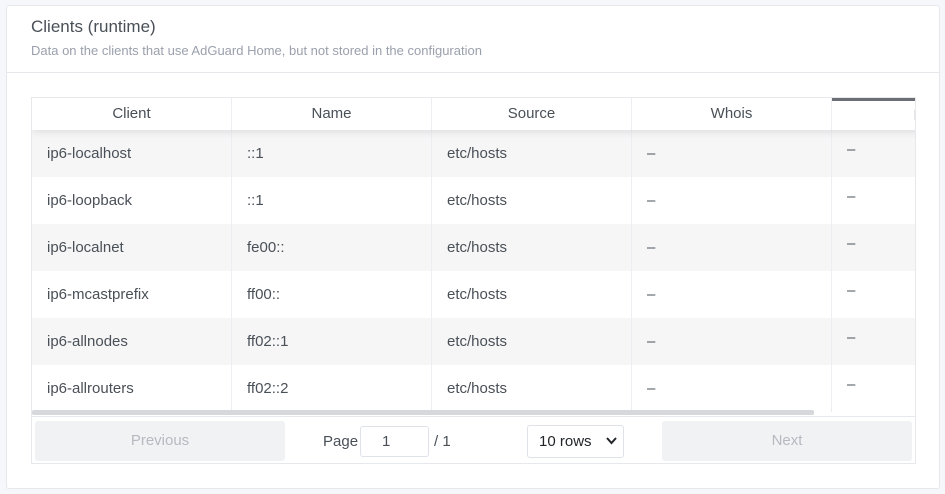  I want to click on name-cell: fe00::, so click(332, 247).